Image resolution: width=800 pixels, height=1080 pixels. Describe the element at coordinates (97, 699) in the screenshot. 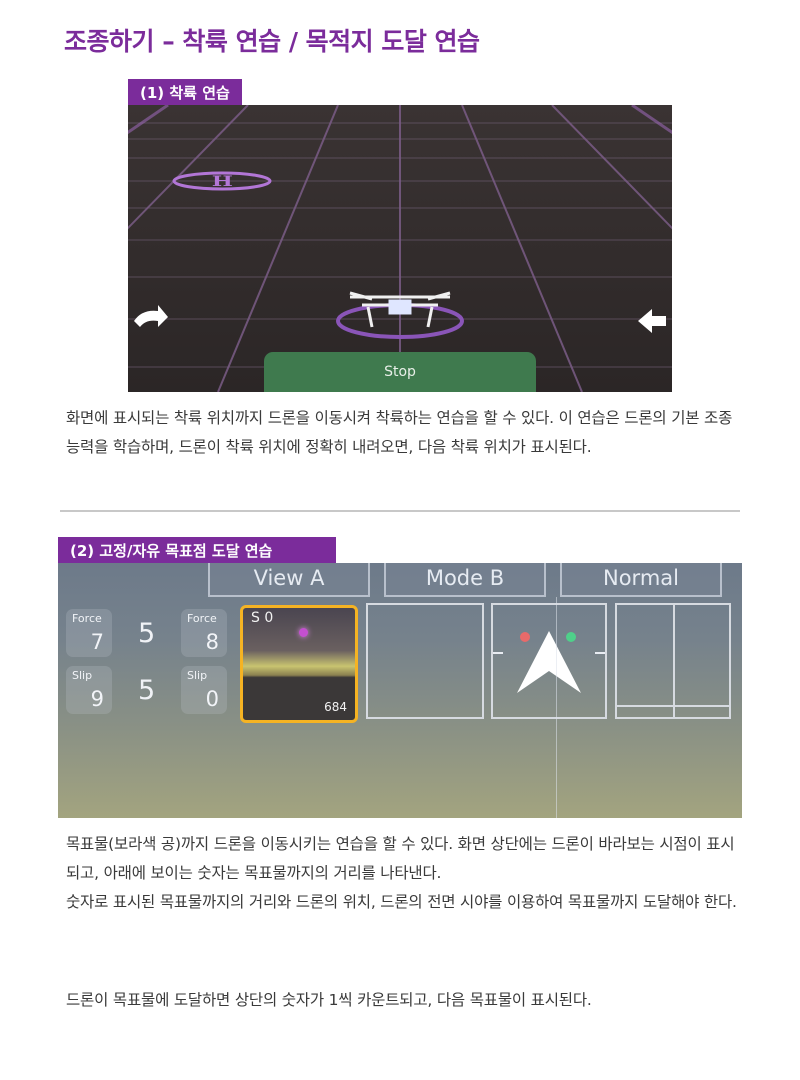

I see `slip-left-value: 9` at that location.